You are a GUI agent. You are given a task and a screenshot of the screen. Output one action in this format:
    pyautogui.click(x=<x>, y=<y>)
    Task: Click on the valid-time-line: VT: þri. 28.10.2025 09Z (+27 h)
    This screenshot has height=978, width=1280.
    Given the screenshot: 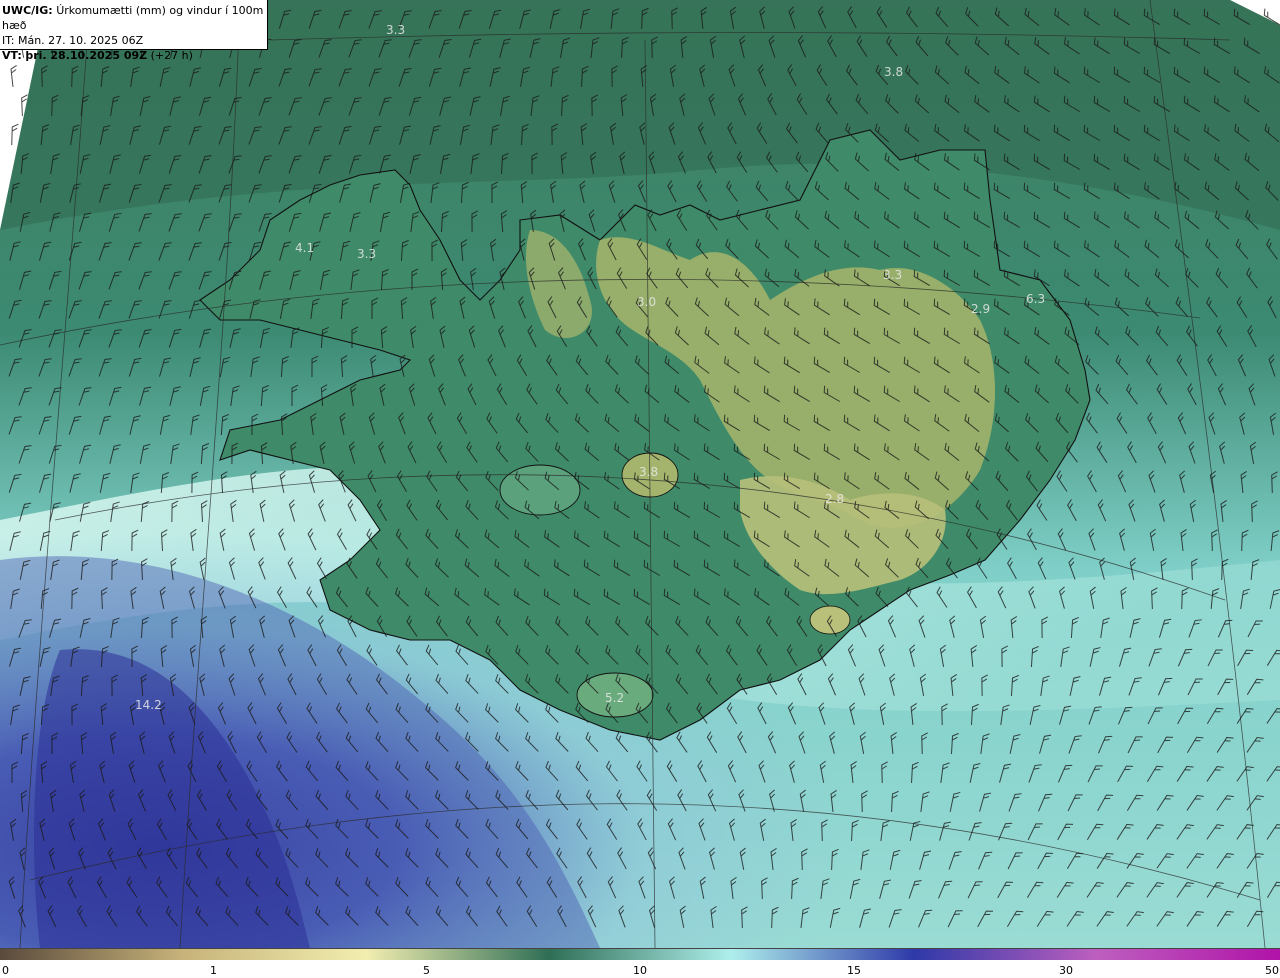 What is the action you would take?
    pyautogui.click(x=134, y=55)
    